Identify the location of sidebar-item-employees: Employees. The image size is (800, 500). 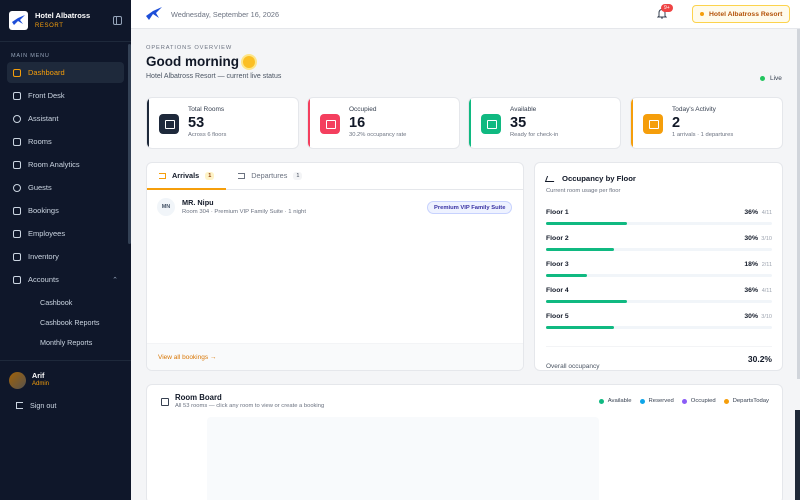
(65, 233).